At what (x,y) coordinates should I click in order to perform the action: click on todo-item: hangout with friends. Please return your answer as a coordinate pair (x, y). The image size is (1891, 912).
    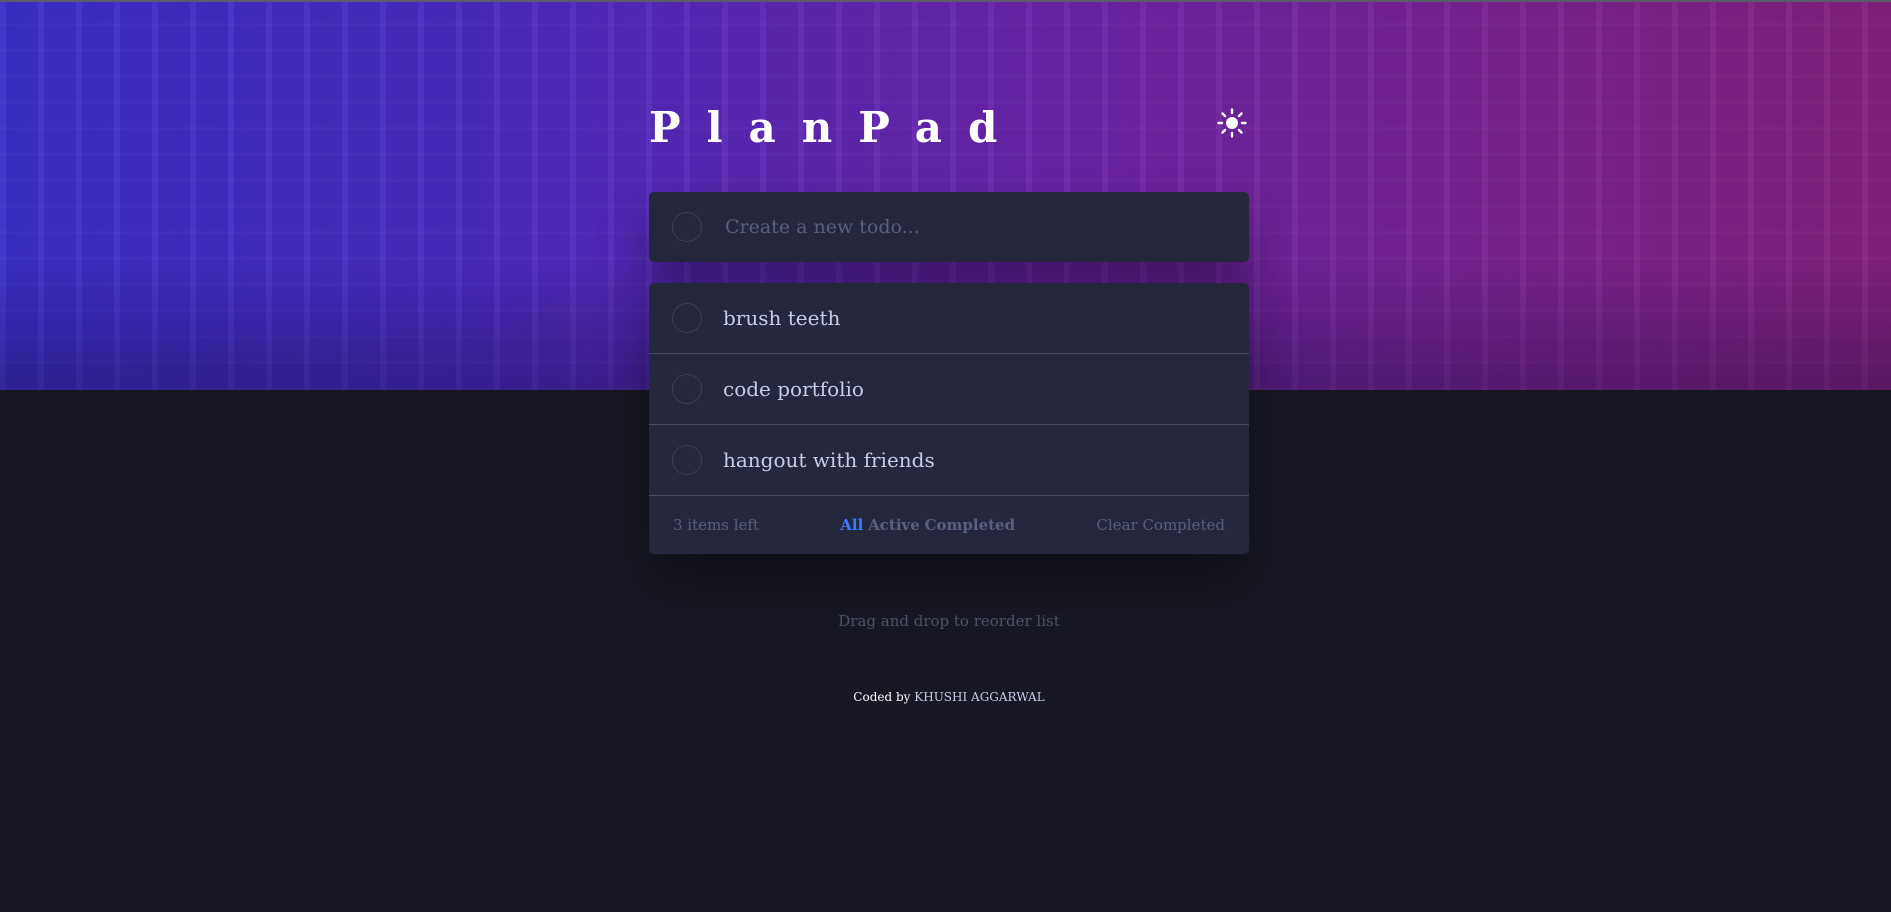
    Looking at the image, I should click on (949, 460).